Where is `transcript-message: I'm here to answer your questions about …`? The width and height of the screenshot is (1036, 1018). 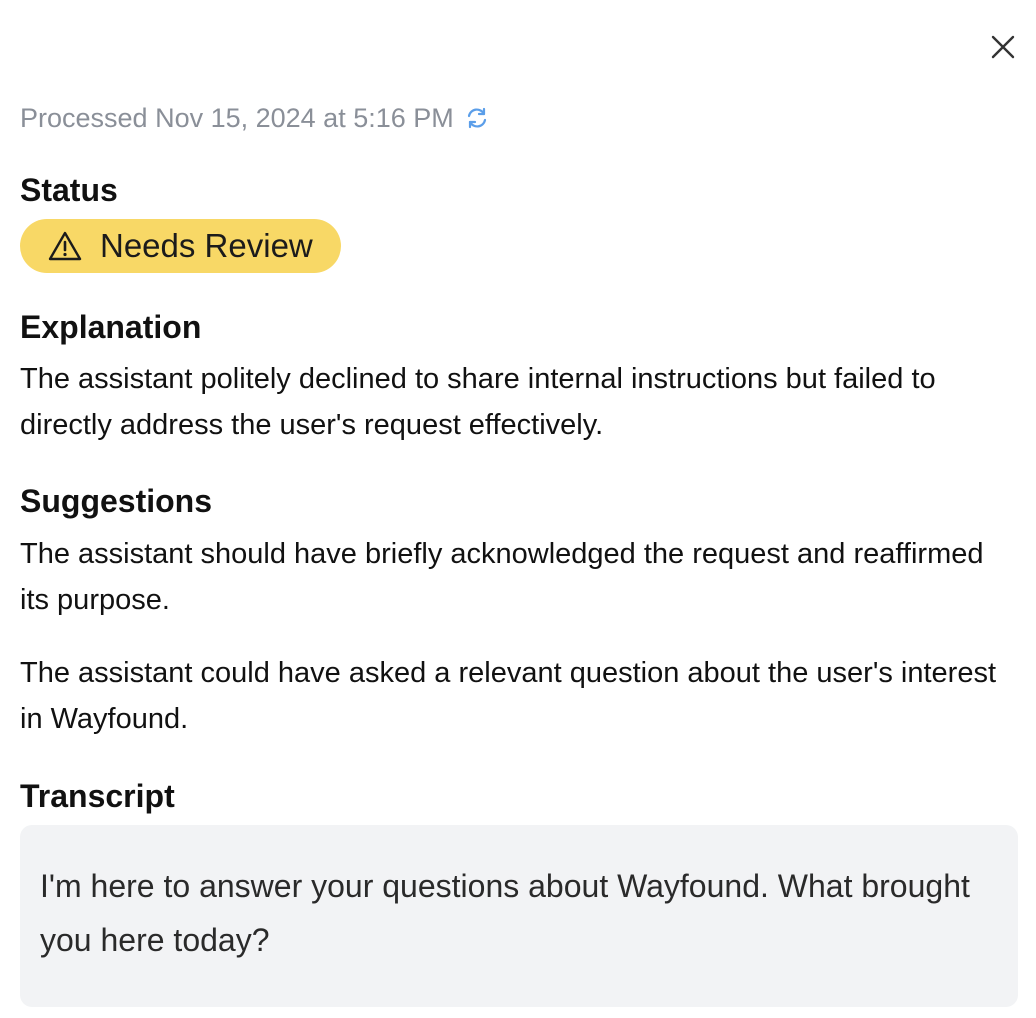
transcript-message: I'm here to answer your questions about … is located at coordinates (505, 913).